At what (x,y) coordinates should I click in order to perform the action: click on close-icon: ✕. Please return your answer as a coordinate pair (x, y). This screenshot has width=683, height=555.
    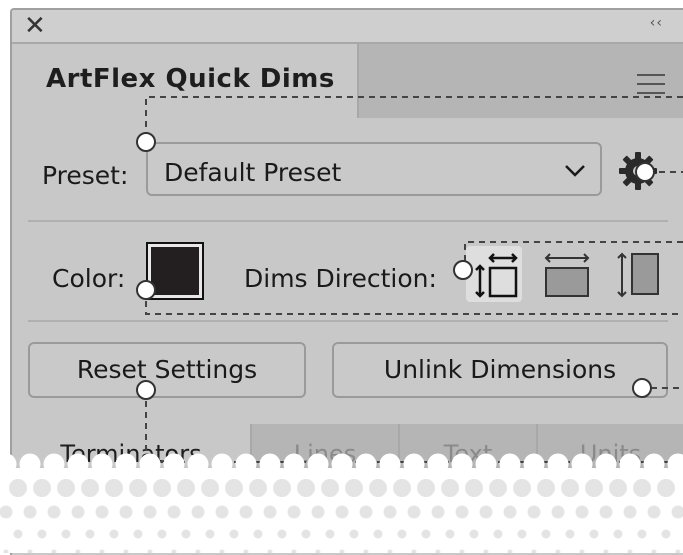
    Looking at the image, I should click on (35, 26).